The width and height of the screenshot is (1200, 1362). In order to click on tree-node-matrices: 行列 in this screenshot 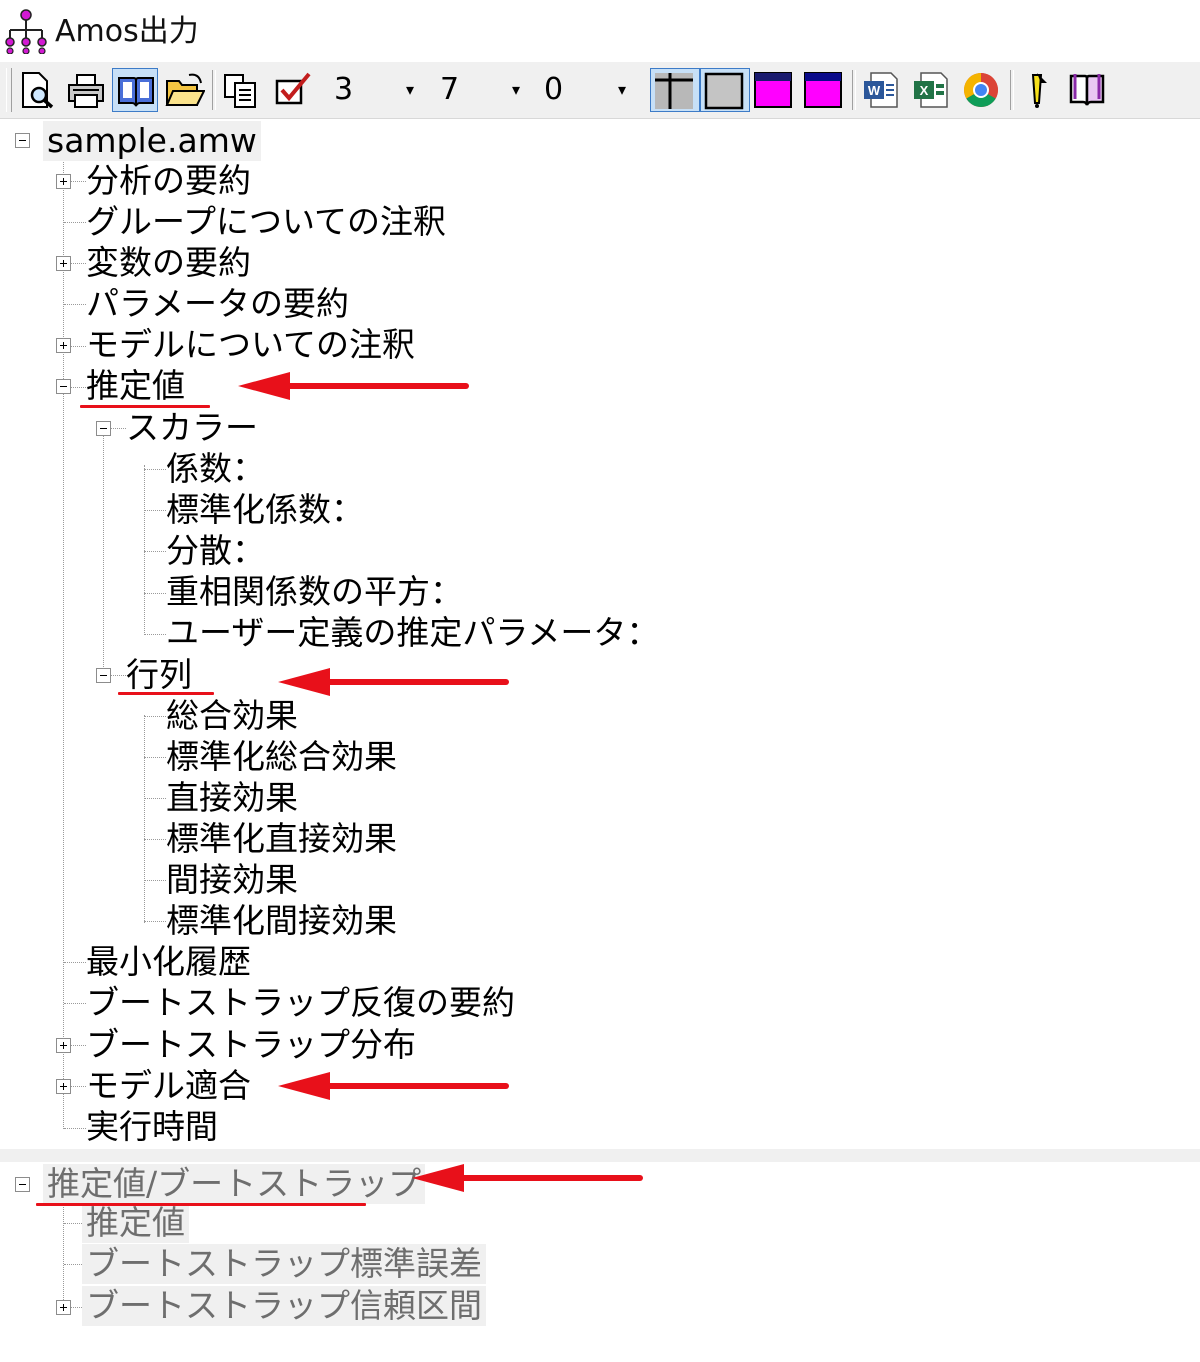, I will do `click(159, 675)`.